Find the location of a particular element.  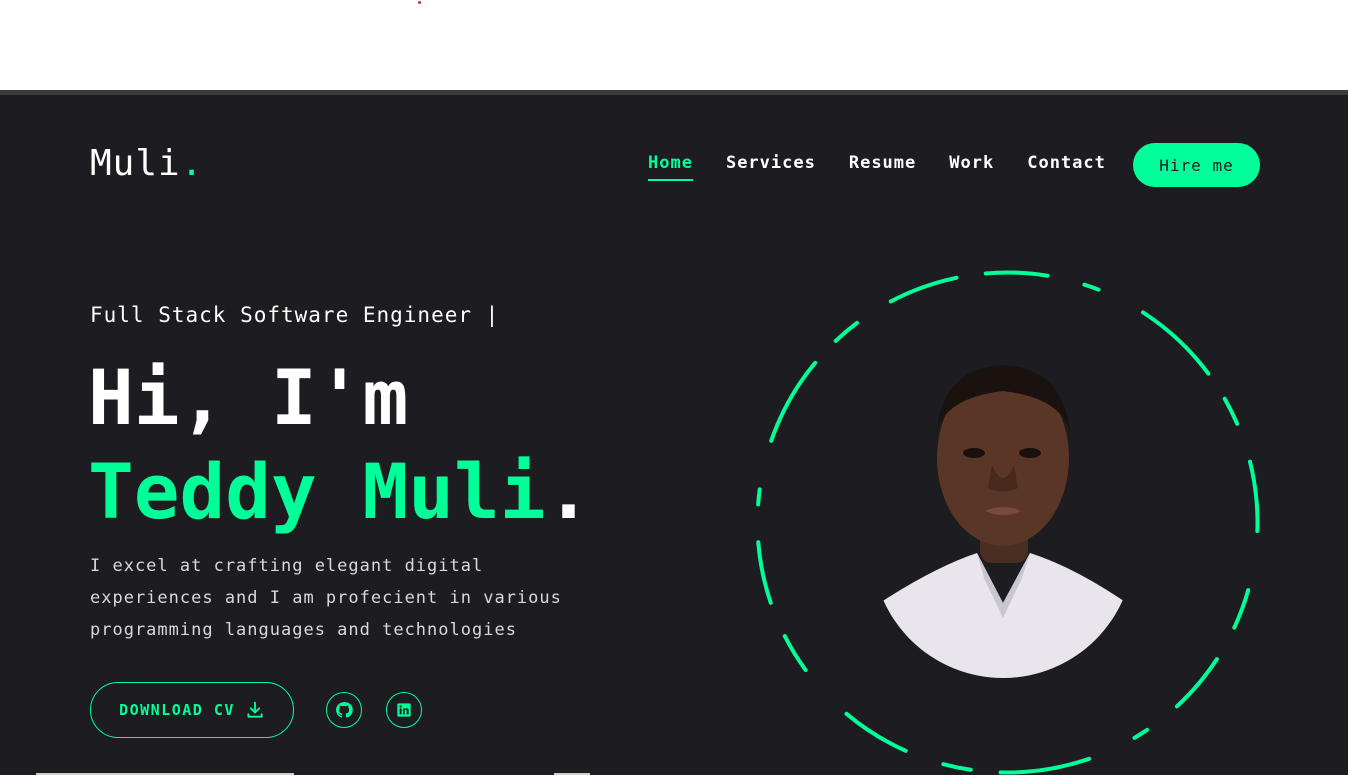

nav-item-resume: Resume is located at coordinates (882, 167).